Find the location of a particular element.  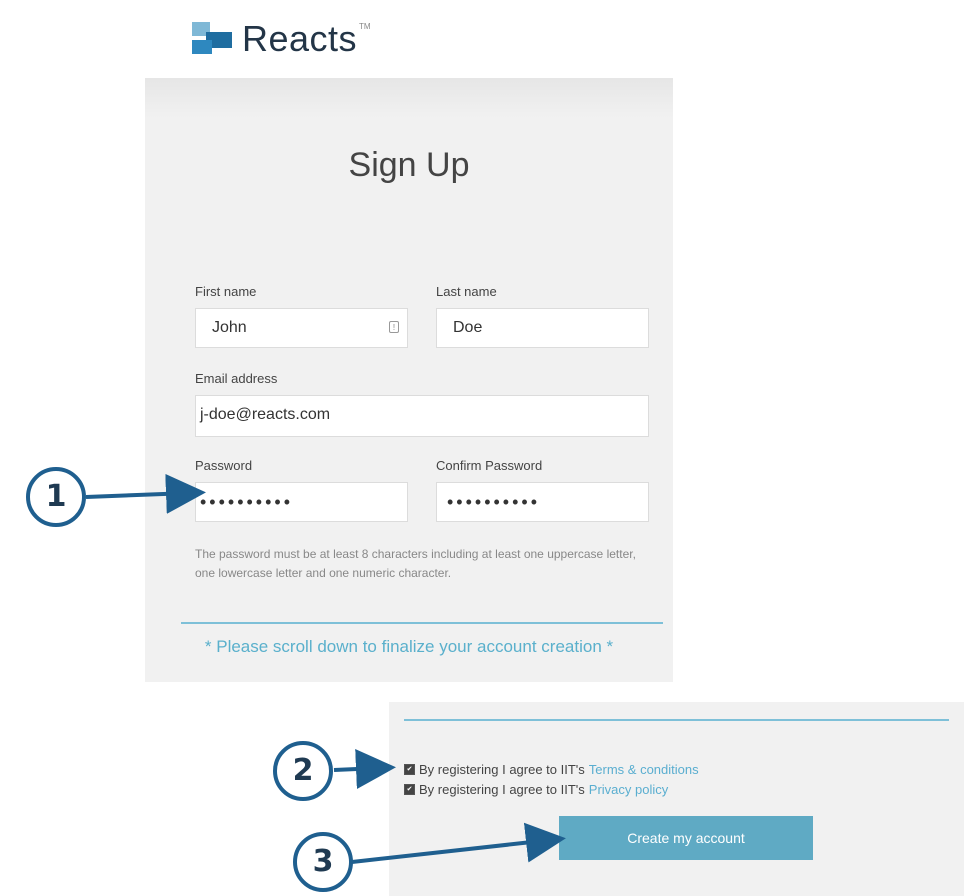

callout-3: 3 is located at coordinates (323, 862).